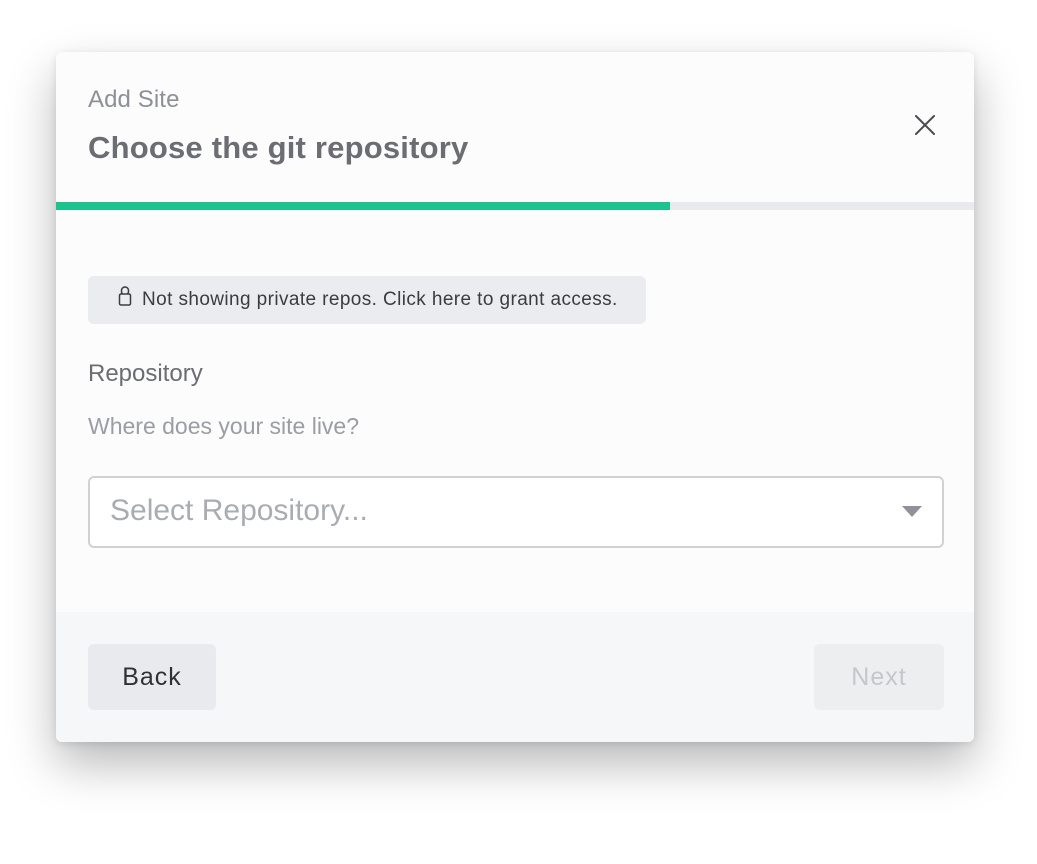  I want to click on close-button, so click(925, 125).